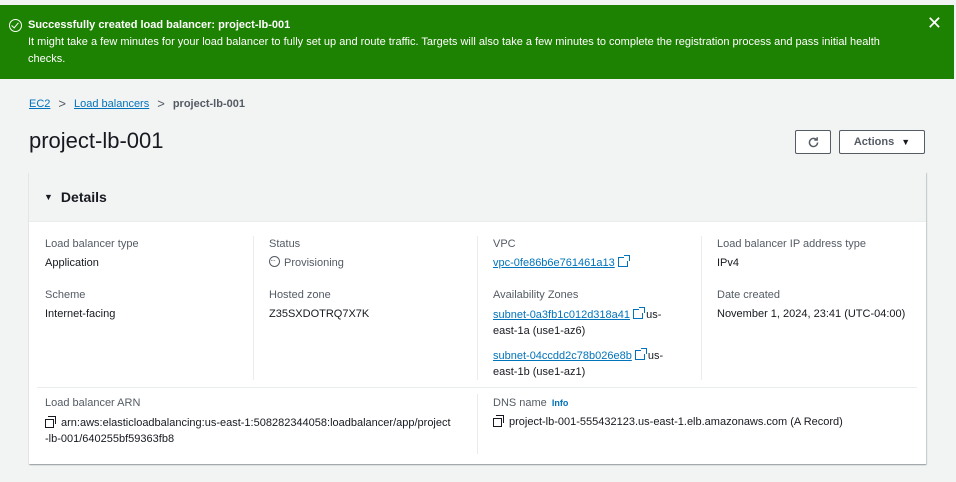 This screenshot has width=956, height=482. What do you see at coordinates (300, 295) in the screenshot?
I see `hosted-zone-label: Hosted zone` at bounding box center [300, 295].